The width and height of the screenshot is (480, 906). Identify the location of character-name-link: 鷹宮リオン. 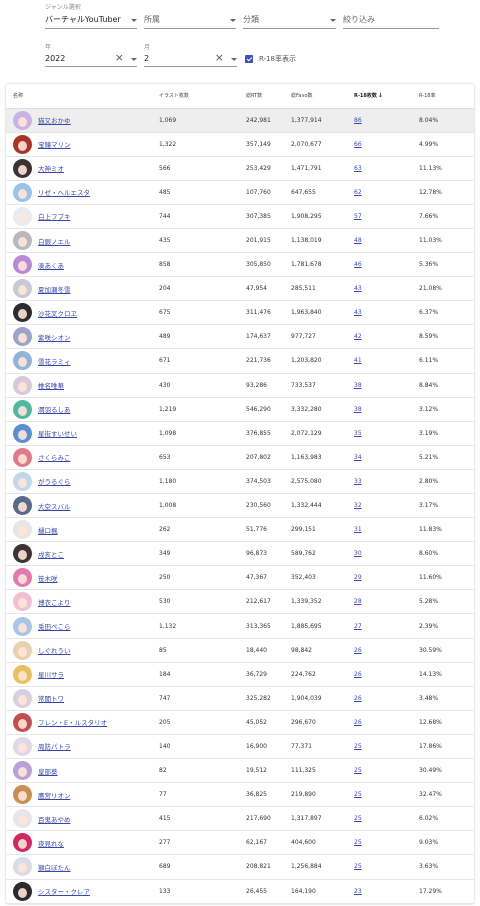
(54, 795).